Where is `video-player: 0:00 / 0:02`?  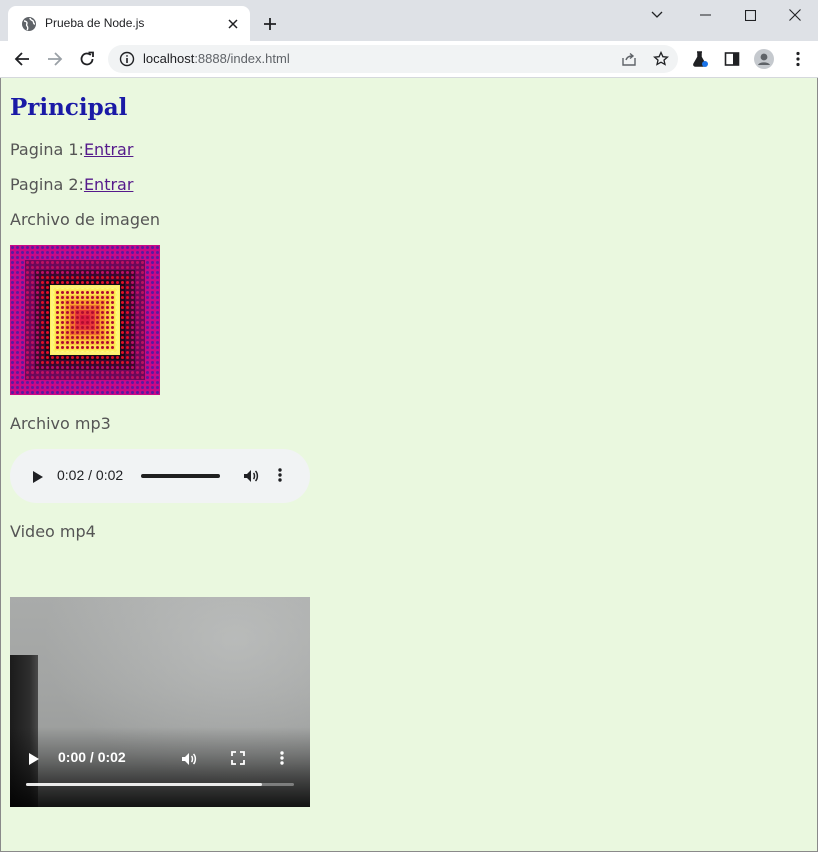 video-player: 0:00 / 0:02 is located at coordinates (160, 702).